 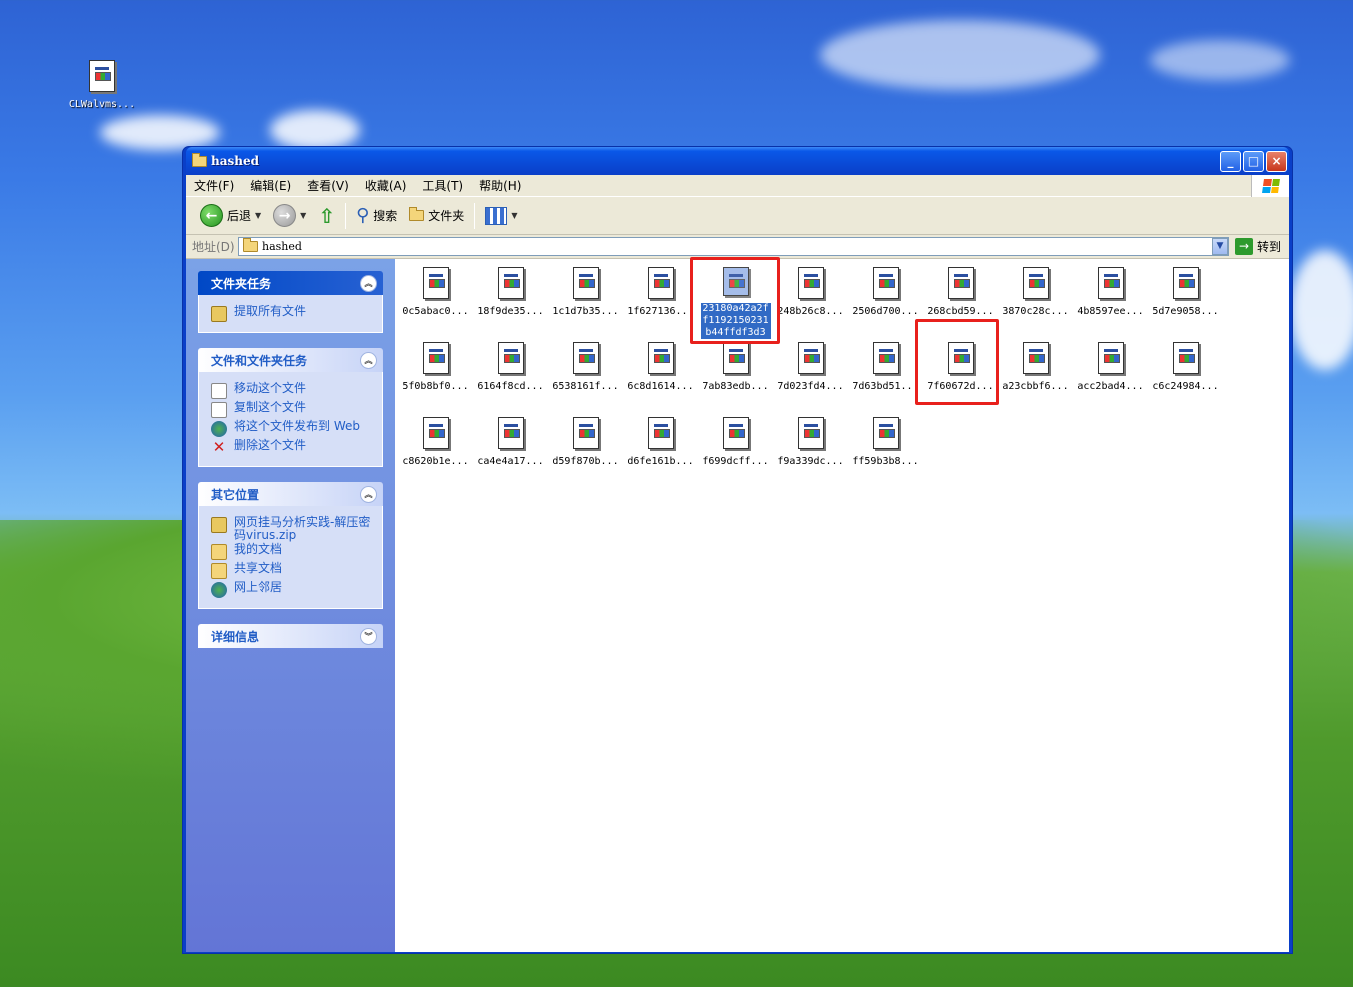 I want to click on folders-button: 文件夹, so click(x=436, y=215).